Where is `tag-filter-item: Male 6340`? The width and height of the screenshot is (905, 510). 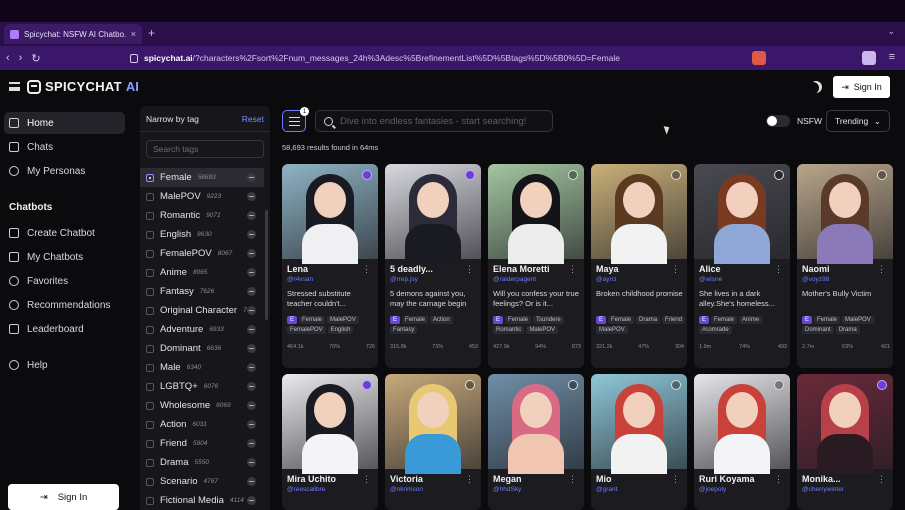
tag-filter-item: Male 6340 is located at coordinates (202, 367).